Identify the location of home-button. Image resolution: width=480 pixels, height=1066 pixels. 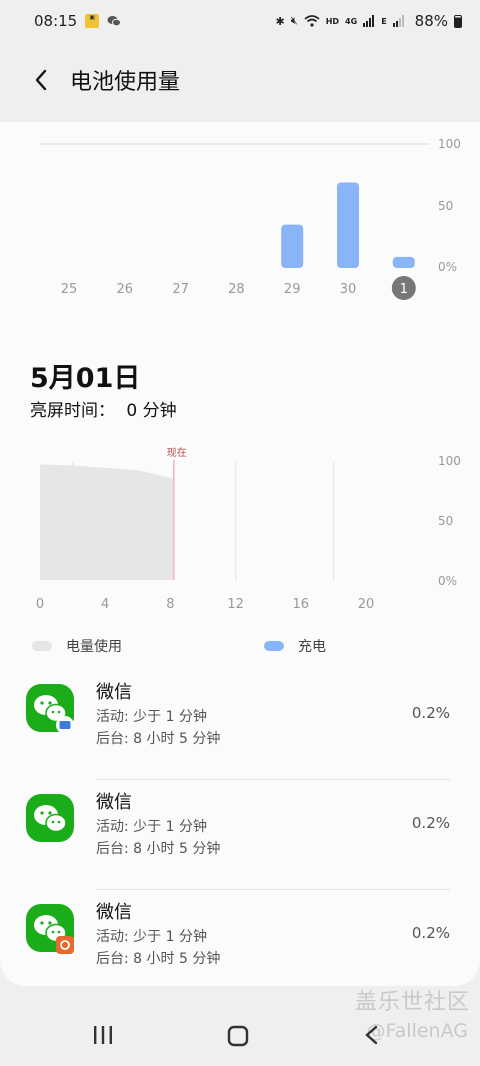
(238, 1036).